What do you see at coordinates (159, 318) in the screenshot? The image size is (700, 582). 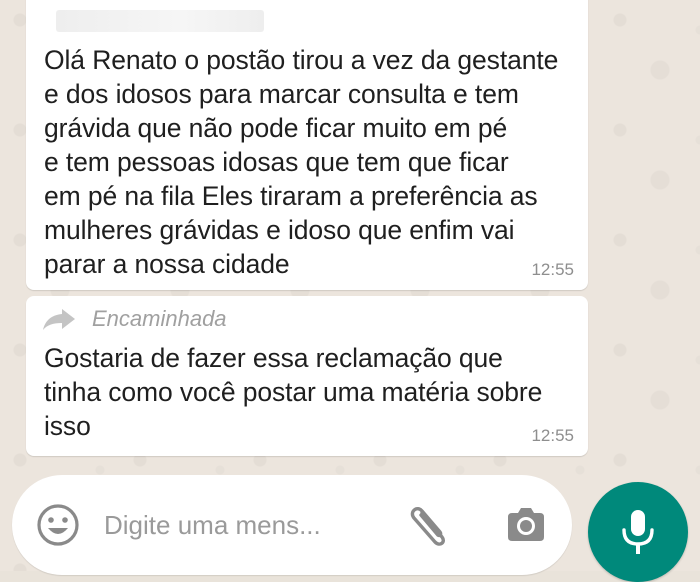 I see `forwarded-label: Encaminhada` at bounding box center [159, 318].